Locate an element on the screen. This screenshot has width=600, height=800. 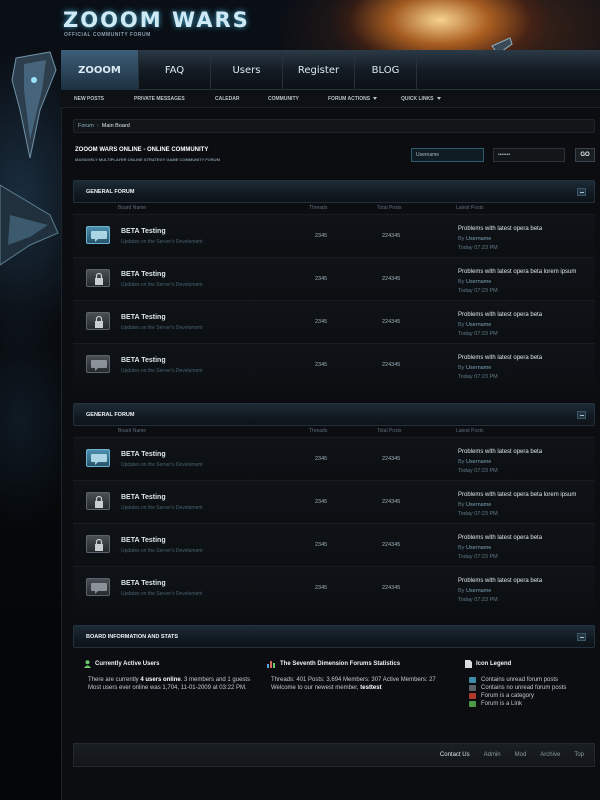
footer-top-link: Top is located at coordinates (579, 755).